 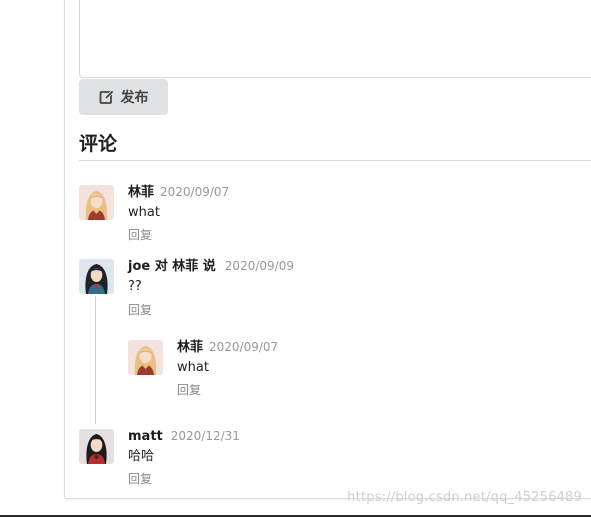 I want to click on comment-meta: matt 2020/12/31, so click(x=184, y=436).